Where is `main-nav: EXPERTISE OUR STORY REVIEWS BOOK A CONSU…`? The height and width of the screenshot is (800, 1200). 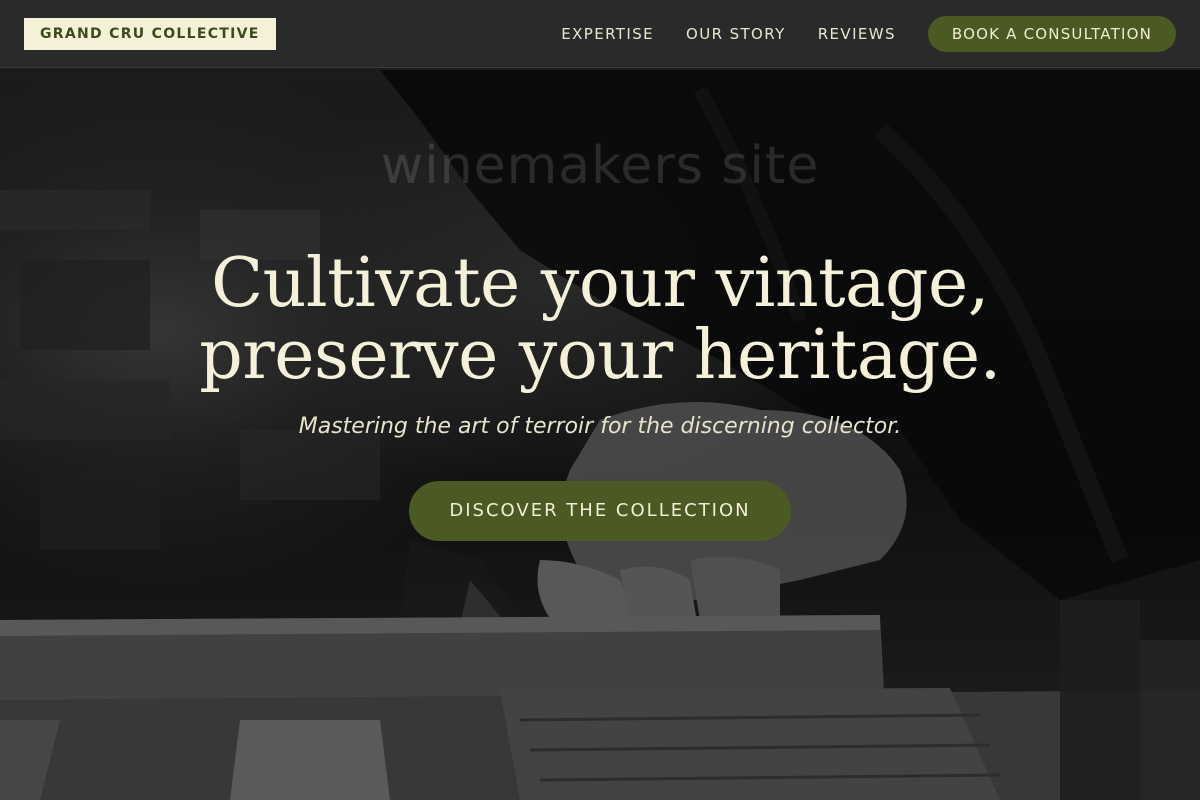
main-nav: EXPERTISE OUR STORY REVIEWS BOOK A CONSU… is located at coordinates (868, 33).